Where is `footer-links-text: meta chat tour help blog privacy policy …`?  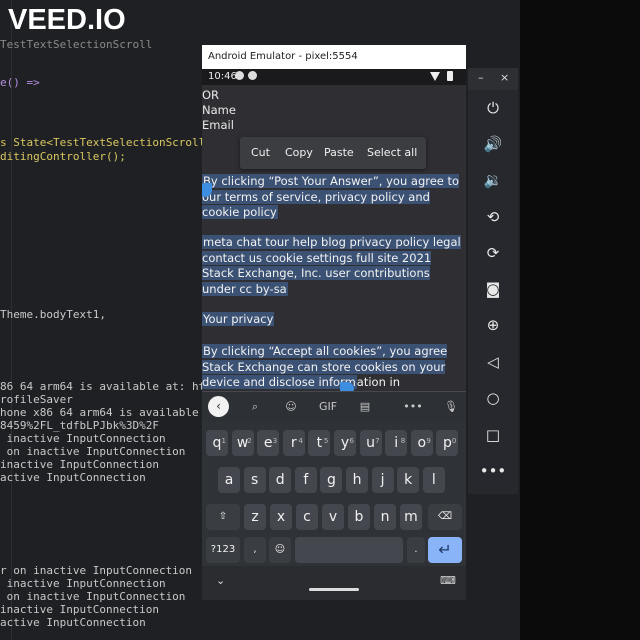
footer-links-text: meta chat tour help blog privacy policy … is located at coordinates (331, 265).